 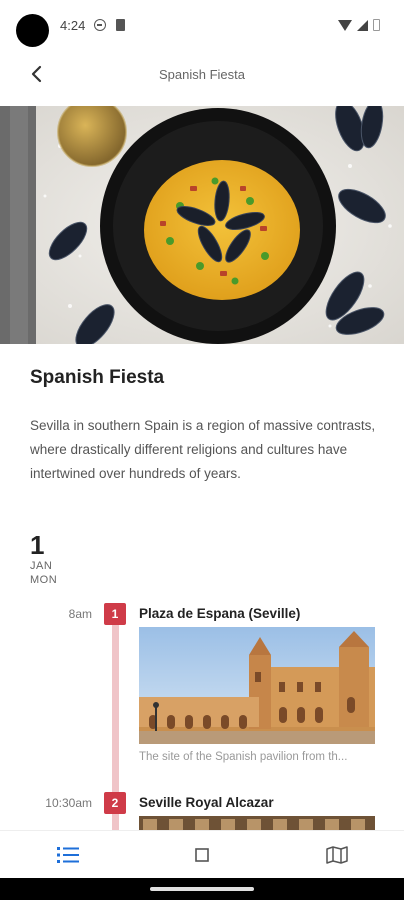 I want to click on wifi-icon, so click(x=345, y=25).